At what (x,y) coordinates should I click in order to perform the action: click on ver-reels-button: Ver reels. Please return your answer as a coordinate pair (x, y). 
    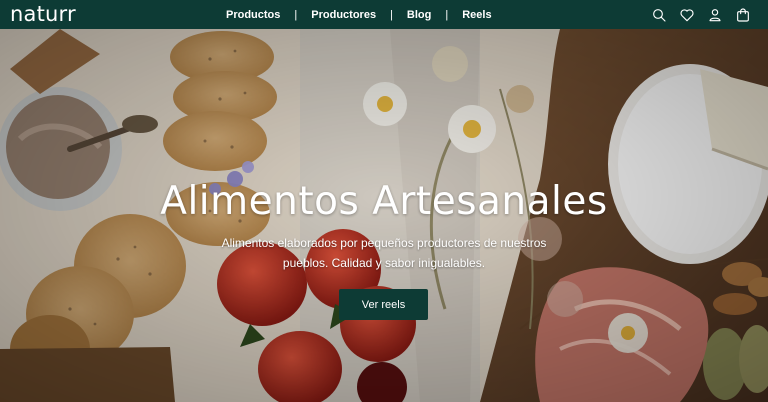
    Looking at the image, I should click on (383, 304).